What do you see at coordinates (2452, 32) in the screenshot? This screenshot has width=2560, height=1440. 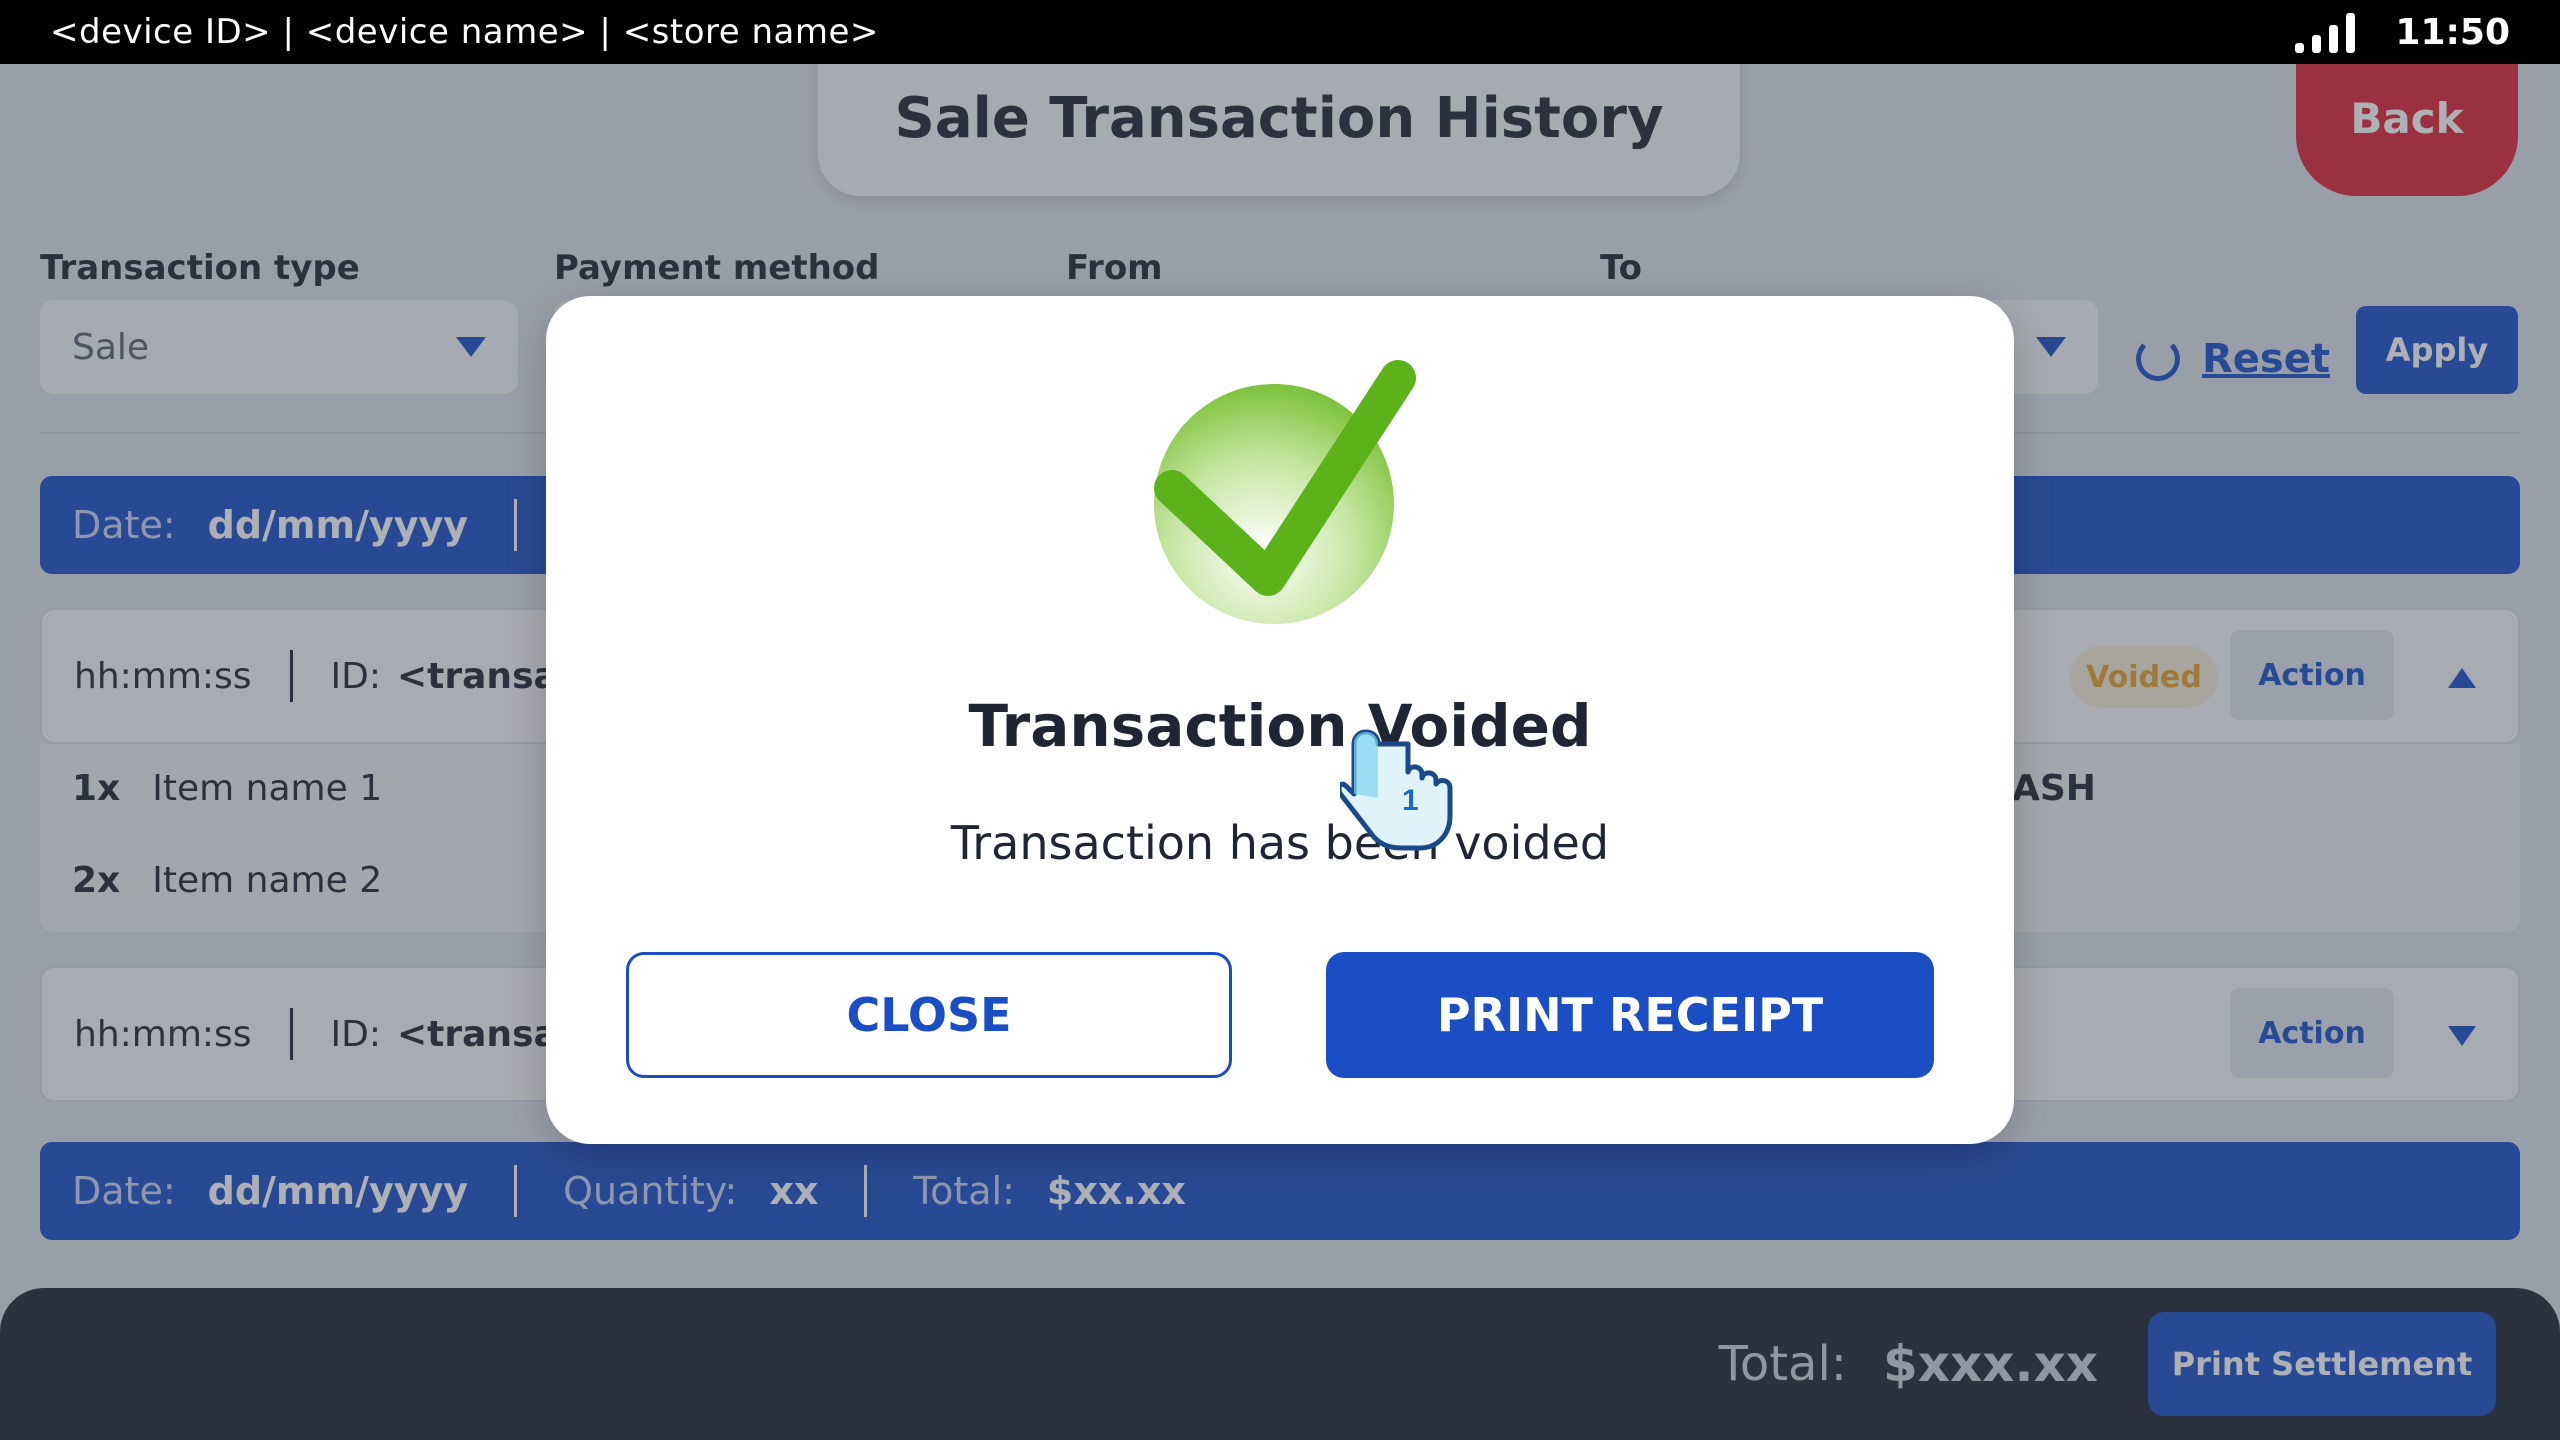 I see `clock: 11:50` at bounding box center [2452, 32].